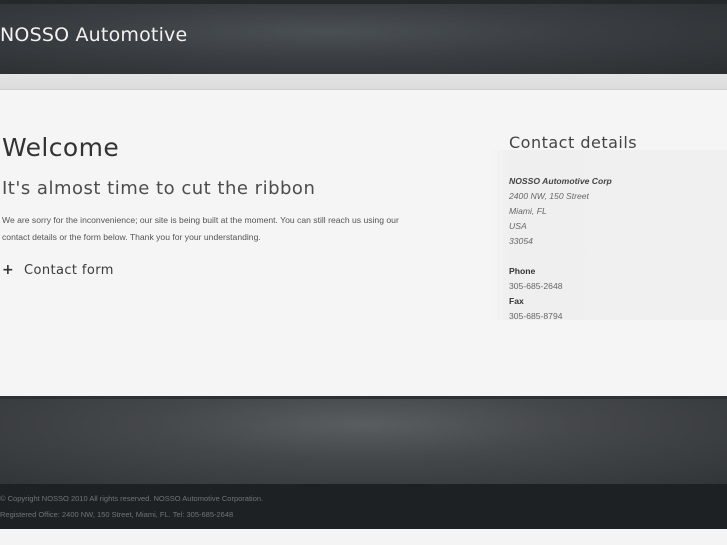 This screenshot has width=727, height=545. I want to click on fax-number: 305-685-8794, so click(536, 316).